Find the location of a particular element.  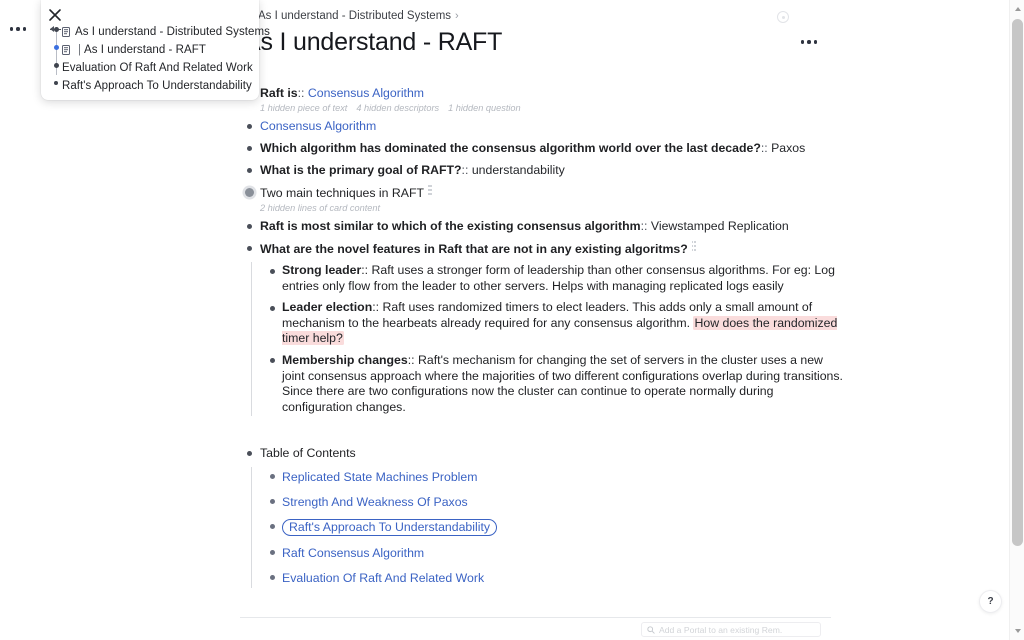

outline-text: Raft is:: Consensus Algorithm is located at coordinates (342, 93).